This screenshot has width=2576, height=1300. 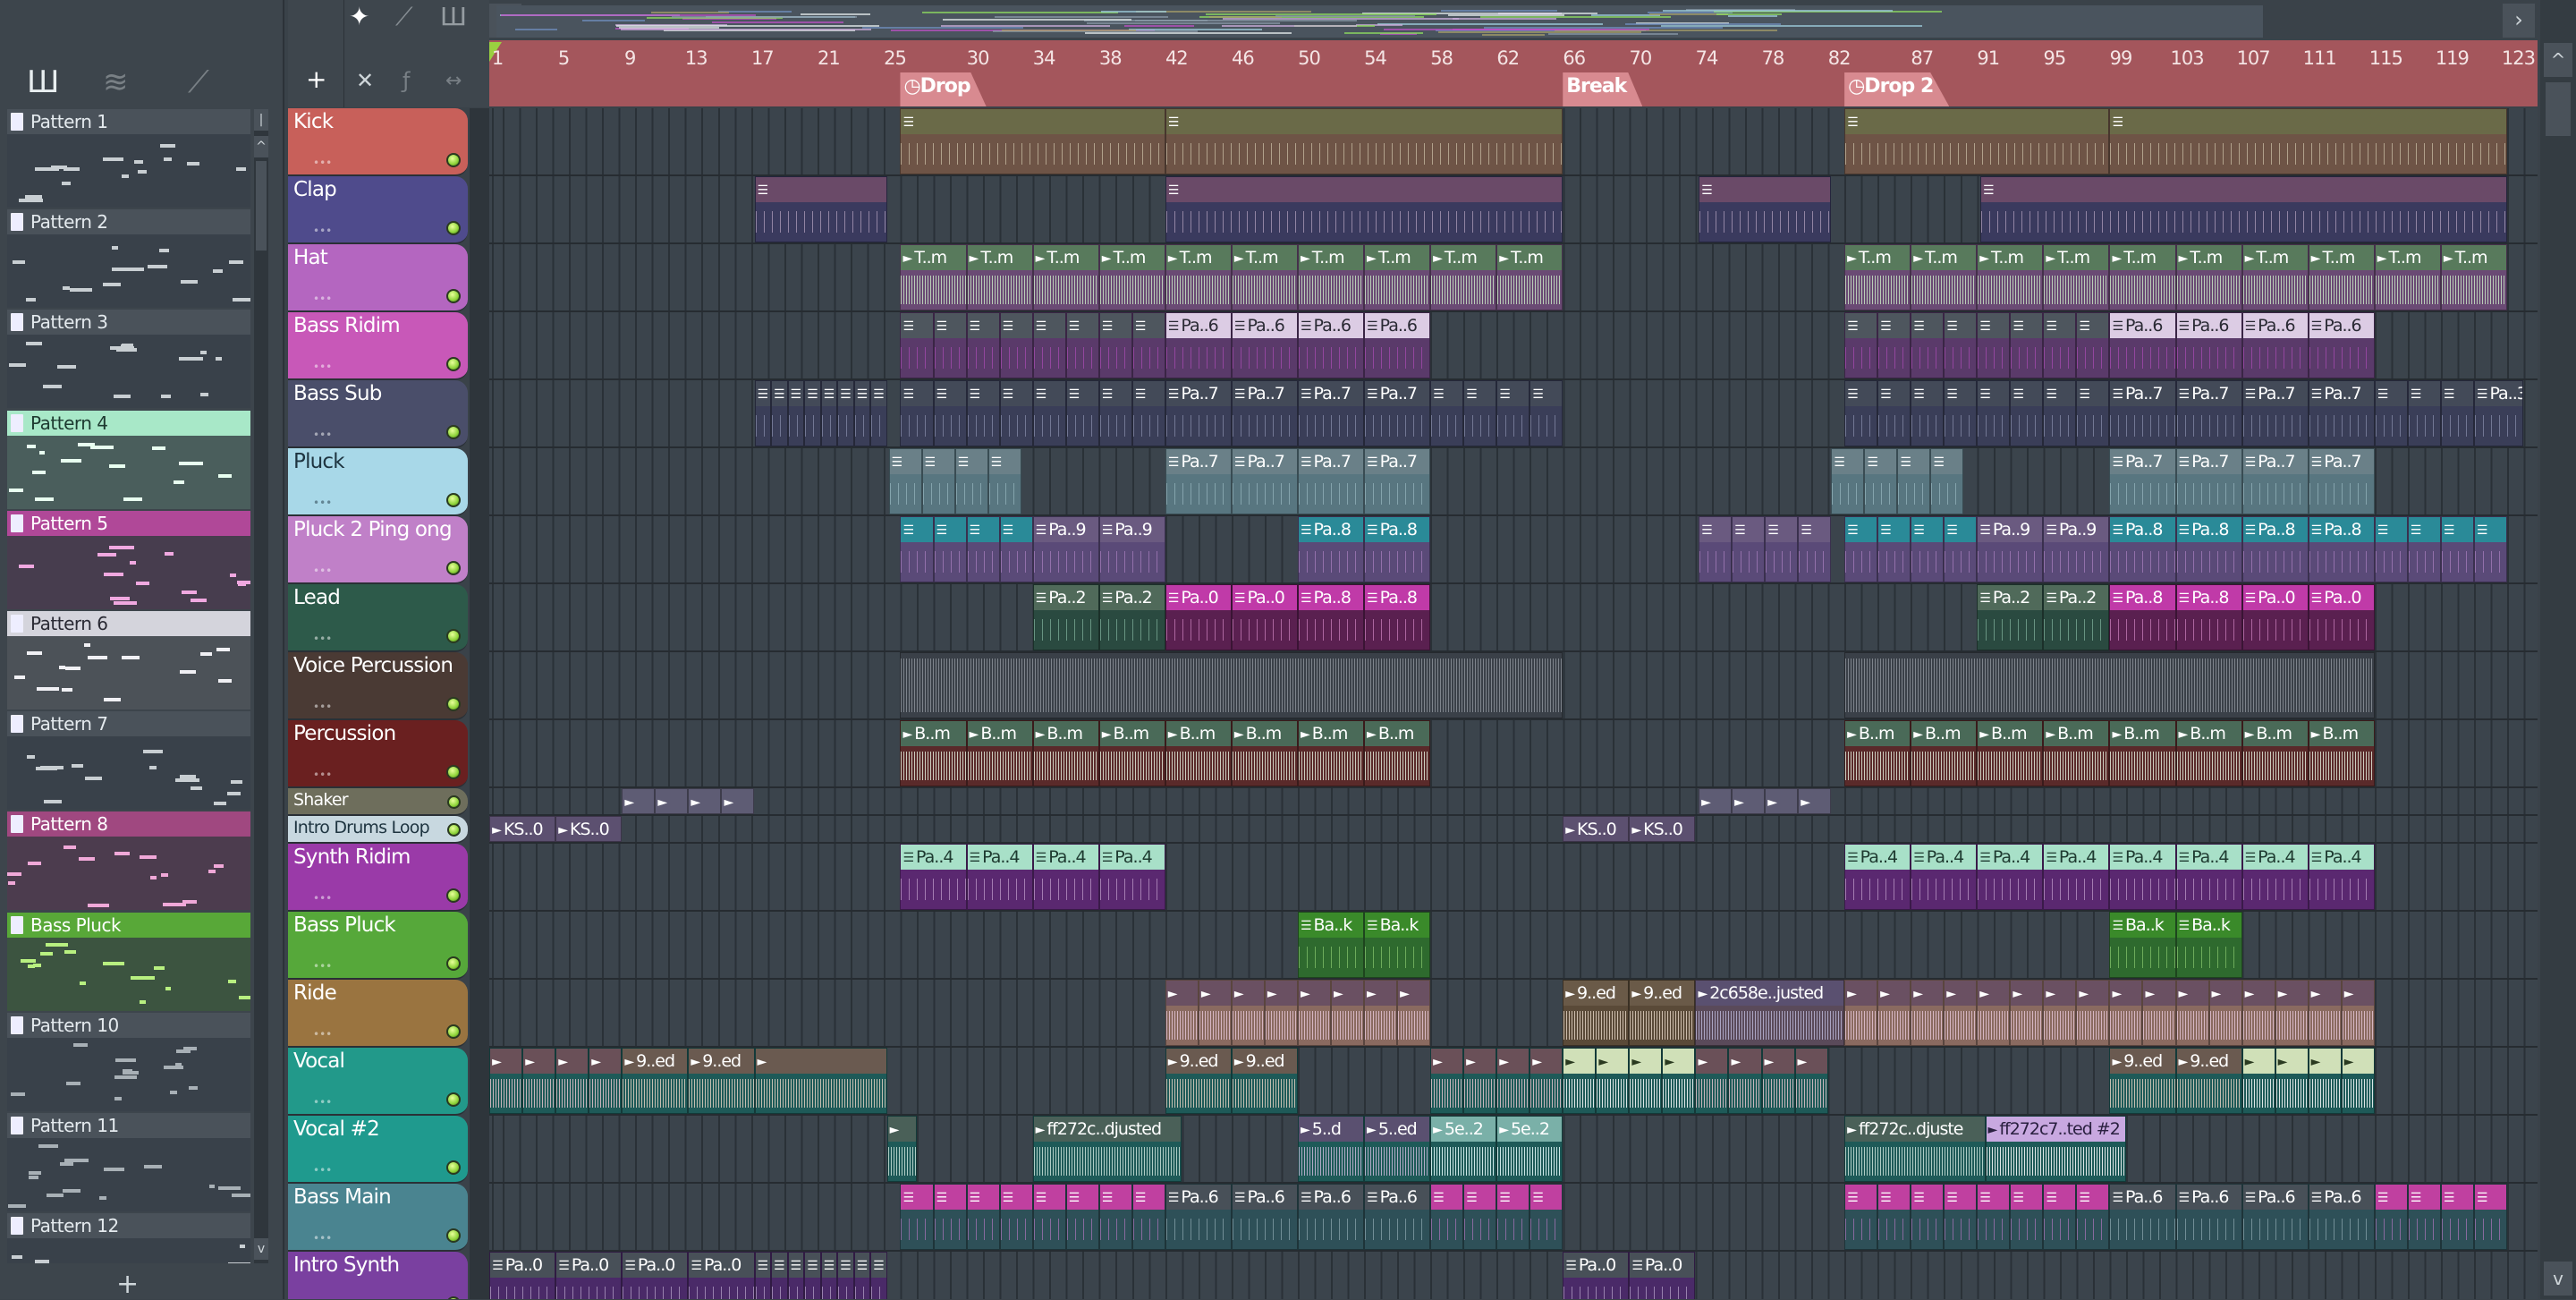 What do you see at coordinates (261, 206) in the screenshot?
I see `scroll-thumb` at bounding box center [261, 206].